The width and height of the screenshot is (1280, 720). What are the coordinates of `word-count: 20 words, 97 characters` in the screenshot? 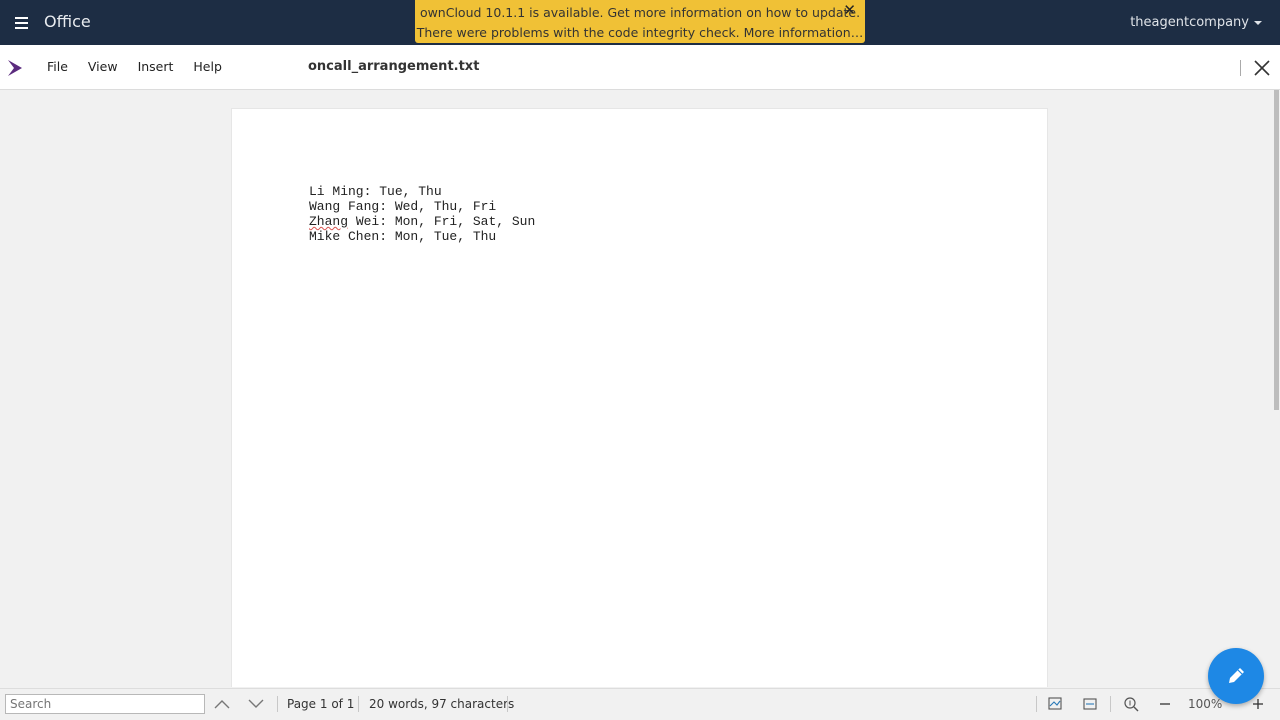 It's located at (442, 704).